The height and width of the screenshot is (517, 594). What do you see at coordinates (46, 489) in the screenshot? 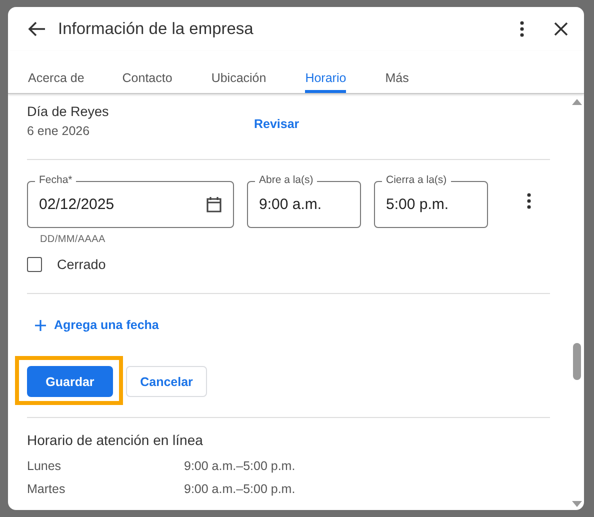
I see `day-label: Martes` at bounding box center [46, 489].